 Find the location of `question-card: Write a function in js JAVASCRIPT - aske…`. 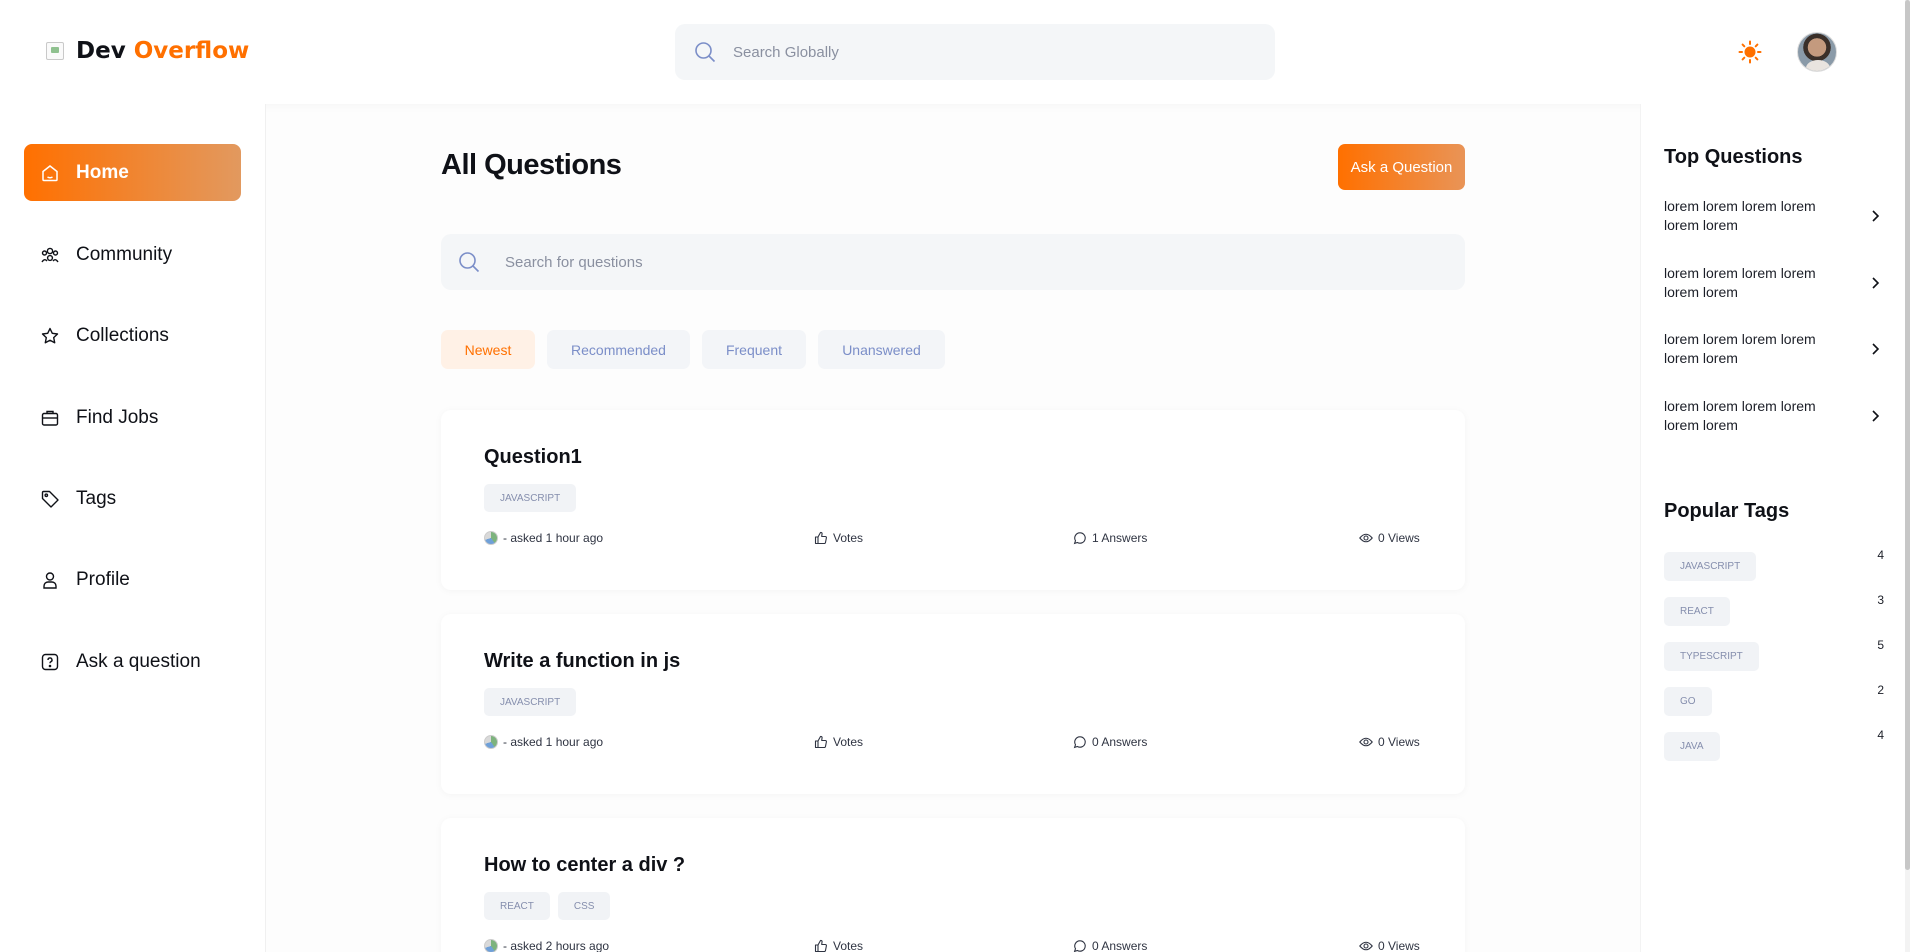

question-card: Write a function in js JAVASCRIPT - aske… is located at coordinates (953, 704).